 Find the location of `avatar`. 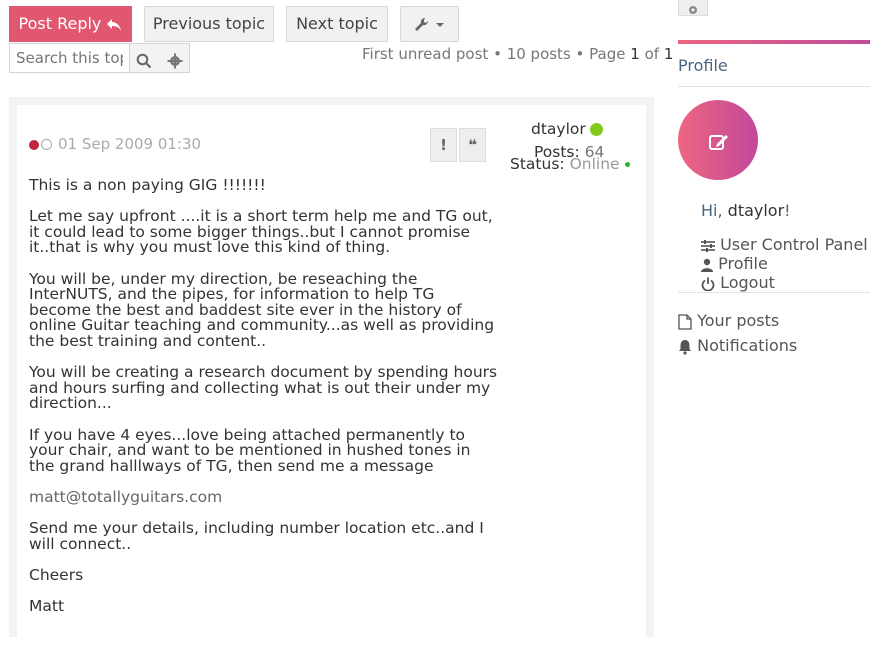

avatar is located at coordinates (718, 140).